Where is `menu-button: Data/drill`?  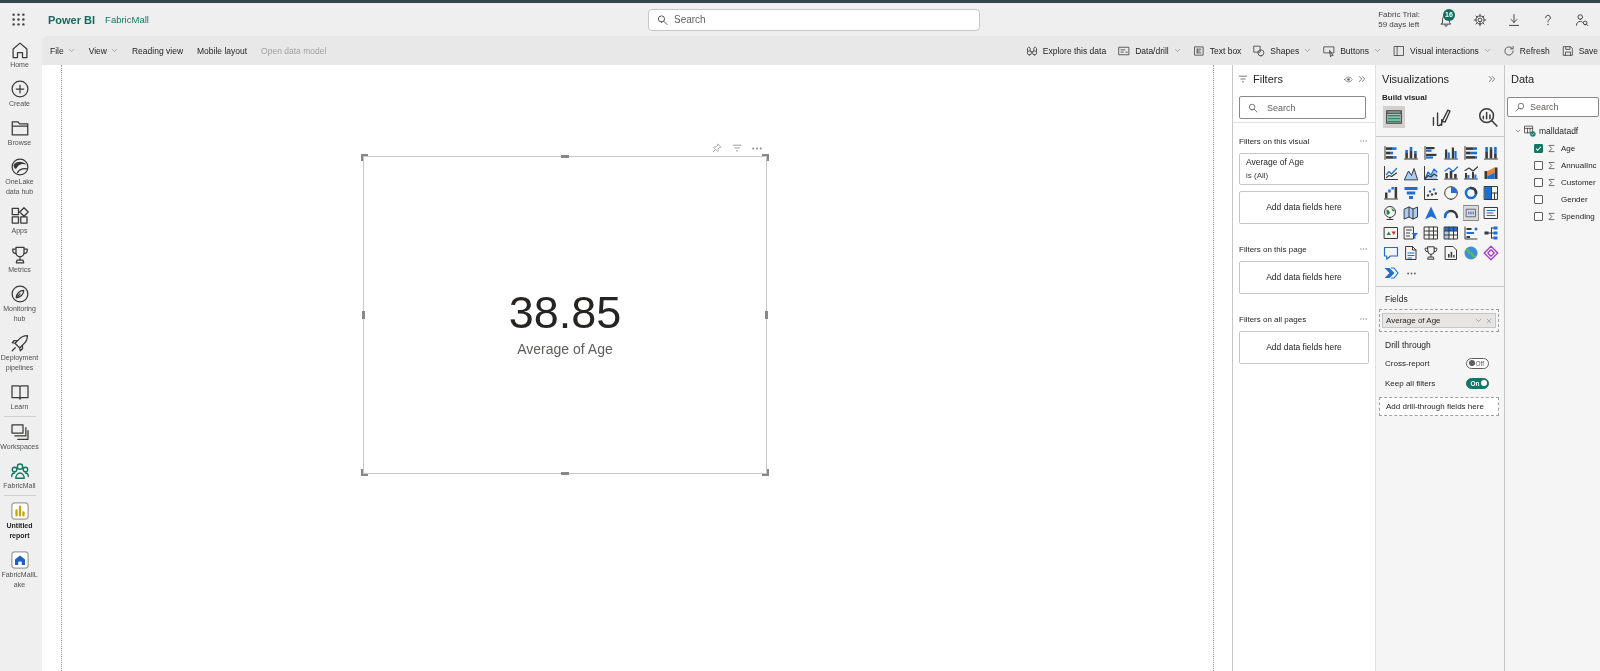
menu-button: Data/drill is located at coordinates (1149, 50).